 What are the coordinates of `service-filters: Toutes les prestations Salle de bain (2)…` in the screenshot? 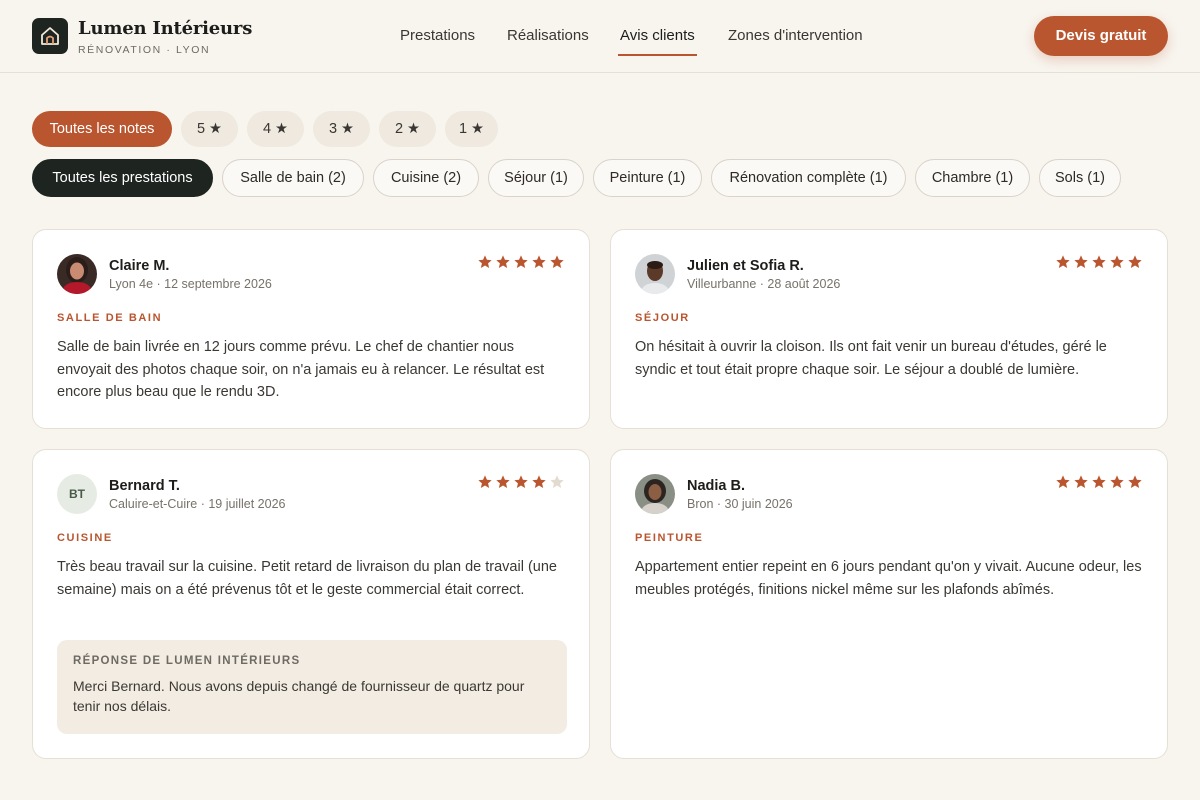 It's located at (576, 178).